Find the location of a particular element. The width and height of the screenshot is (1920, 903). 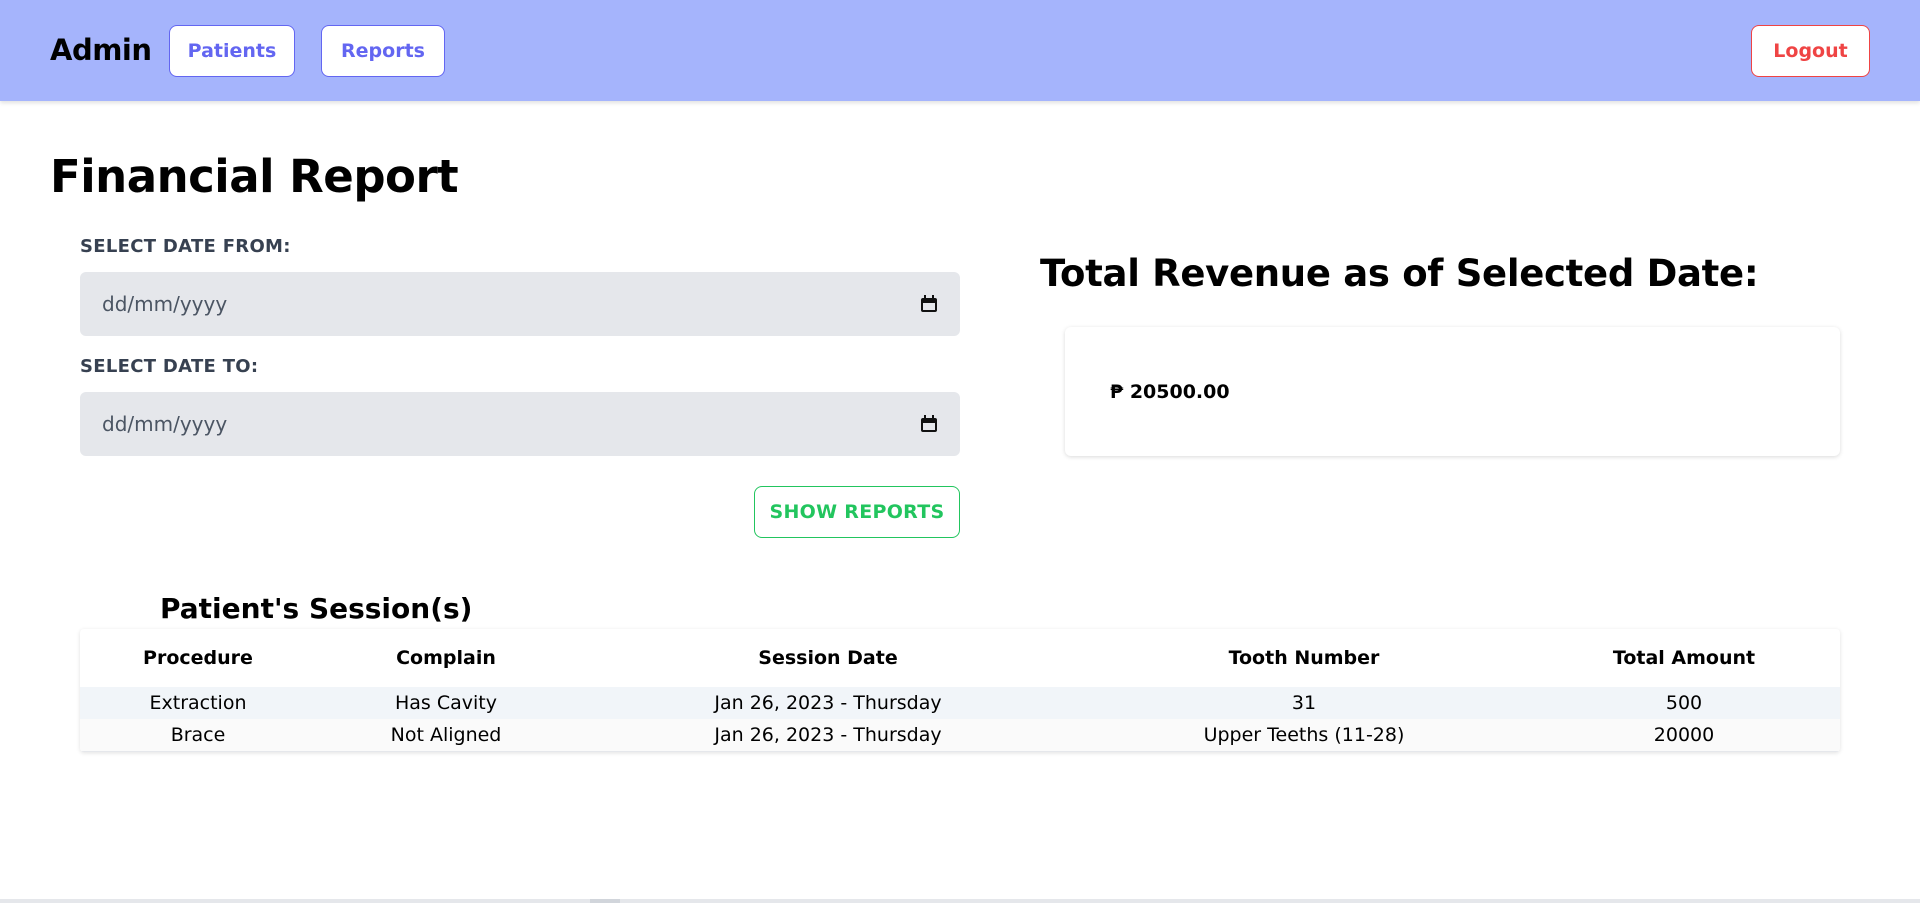

cell-total-amount: 500 is located at coordinates (1684, 703).